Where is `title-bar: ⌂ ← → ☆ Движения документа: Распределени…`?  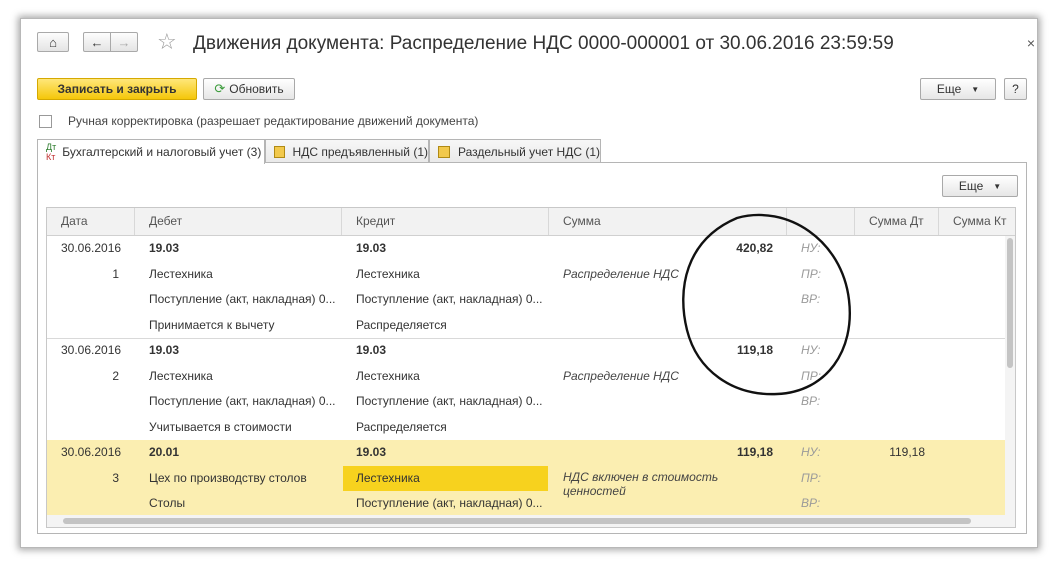 title-bar: ⌂ ← → ☆ Движения документа: Распределени… is located at coordinates (529, 44).